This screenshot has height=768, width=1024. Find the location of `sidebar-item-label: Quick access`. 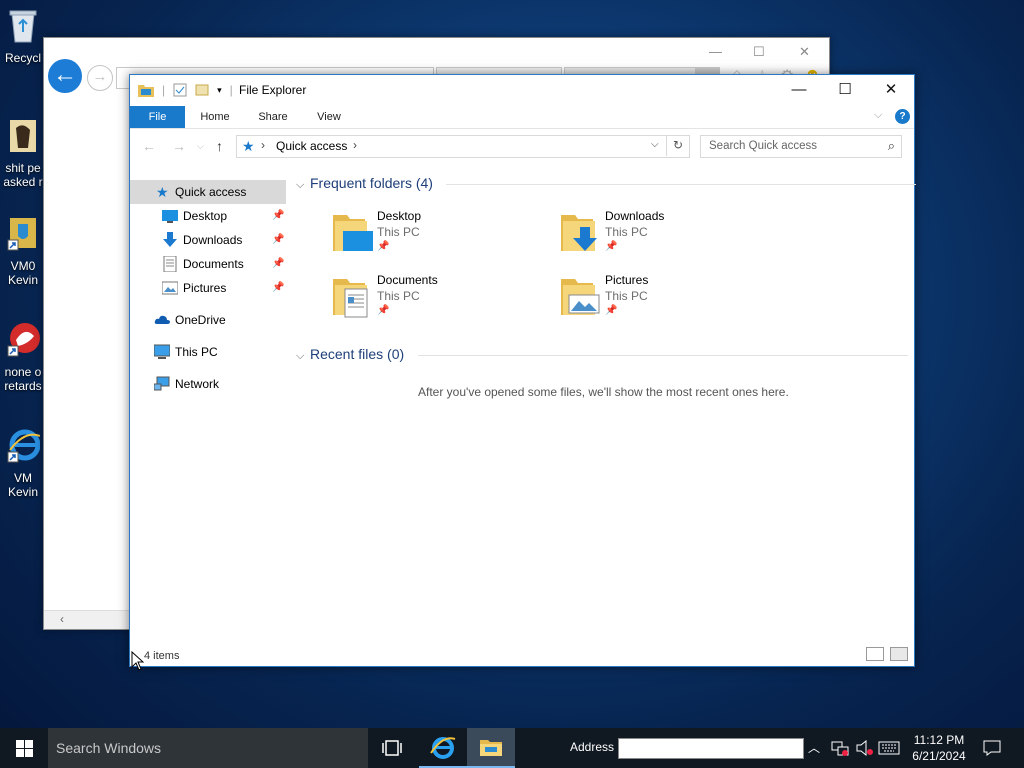

sidebar-item-label: Quick access is located at coordinates (211, 192).